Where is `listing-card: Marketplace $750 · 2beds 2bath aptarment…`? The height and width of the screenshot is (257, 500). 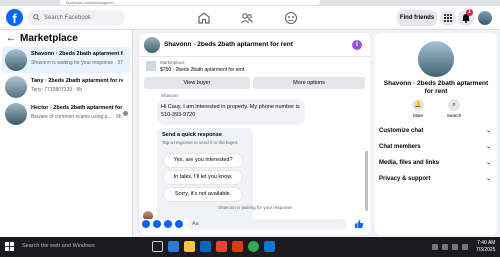 listing-card: Marketplace $750 · 2beds 2bath aptarment… is located at coordinates (255, 67).